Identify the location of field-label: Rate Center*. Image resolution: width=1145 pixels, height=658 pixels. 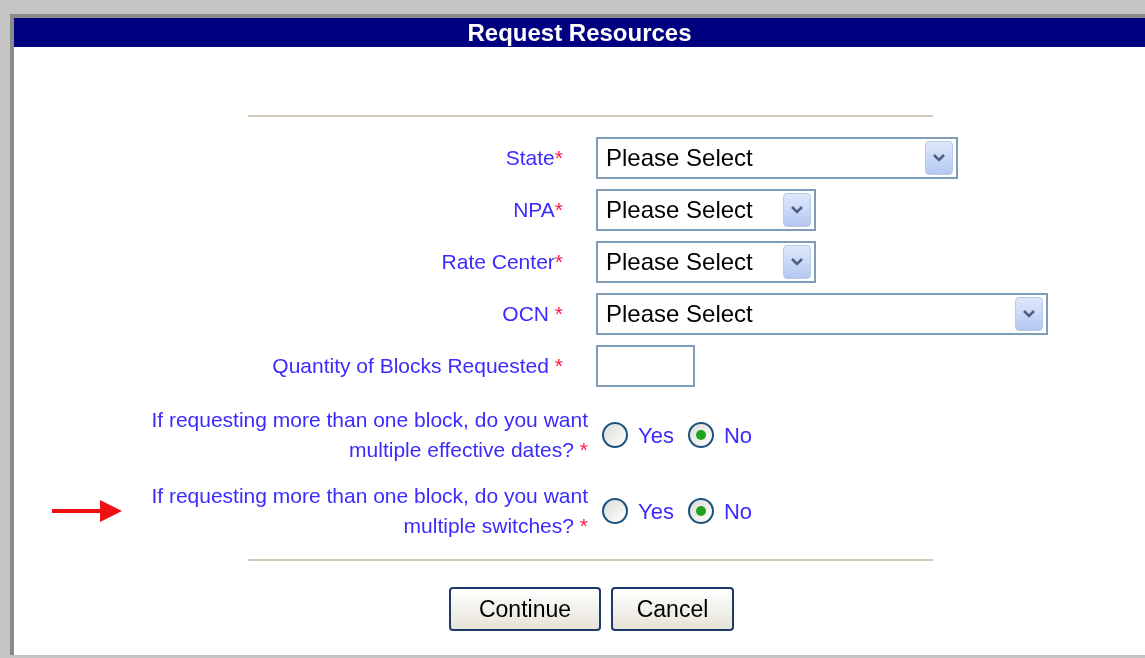
(502, 262).